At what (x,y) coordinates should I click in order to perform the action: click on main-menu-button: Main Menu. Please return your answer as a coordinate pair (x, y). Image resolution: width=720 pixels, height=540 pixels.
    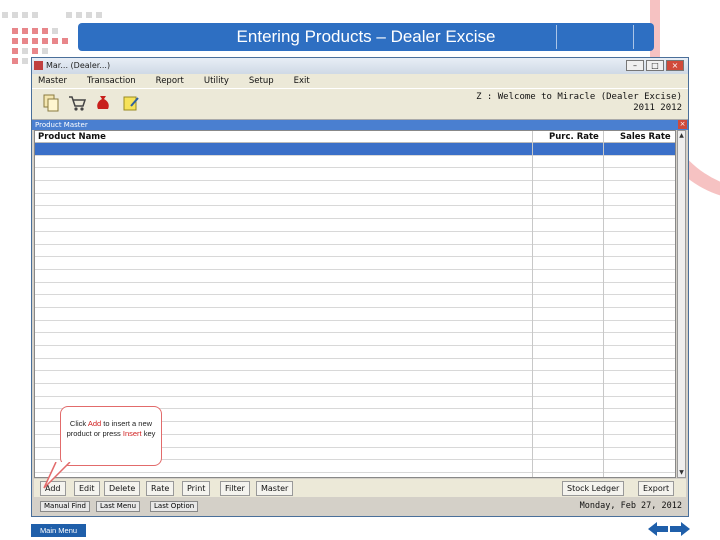
    Looking at the image, I should click on (58, 530).